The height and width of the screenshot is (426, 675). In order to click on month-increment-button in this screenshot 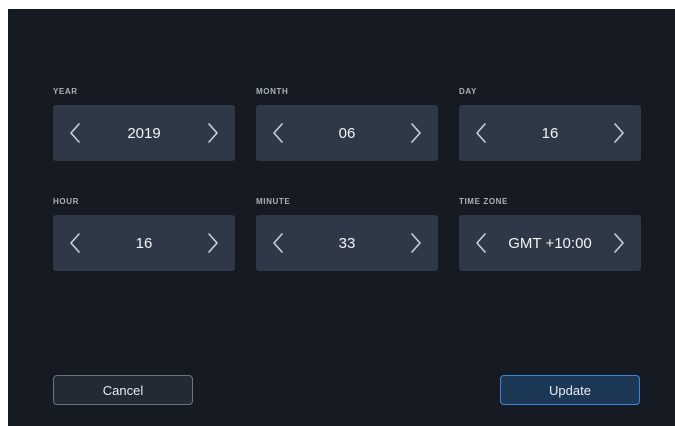, I will do `click(416, 133)`.